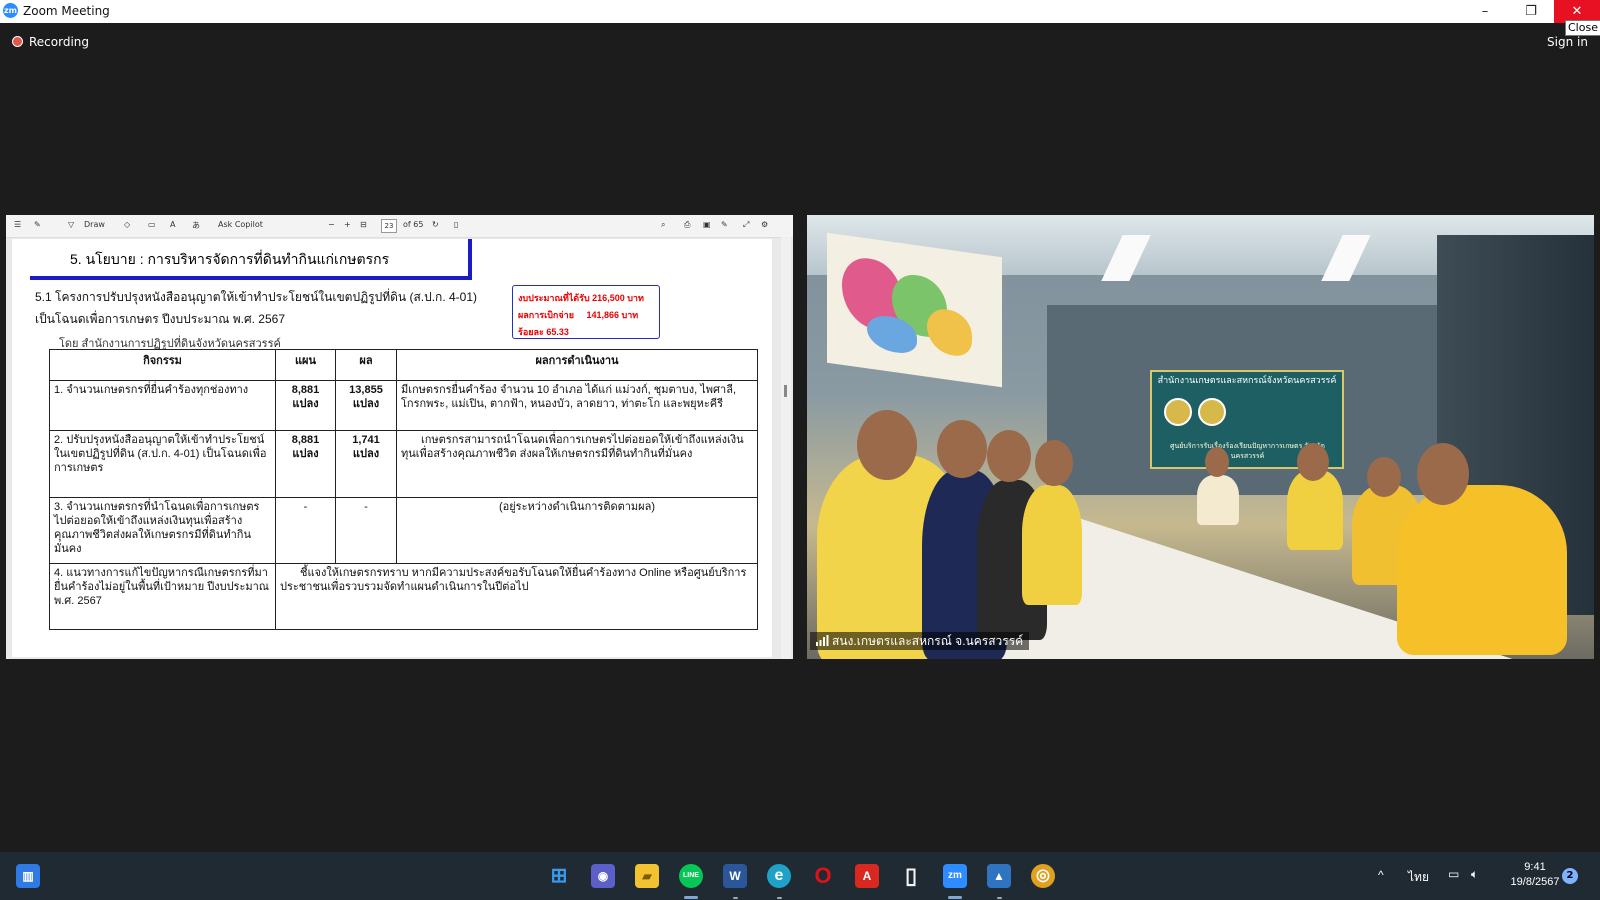 Image resolution: width=1600 pixels, height=900 pixels. I want to click on save-as-icon: ✎, so click(724, 224).